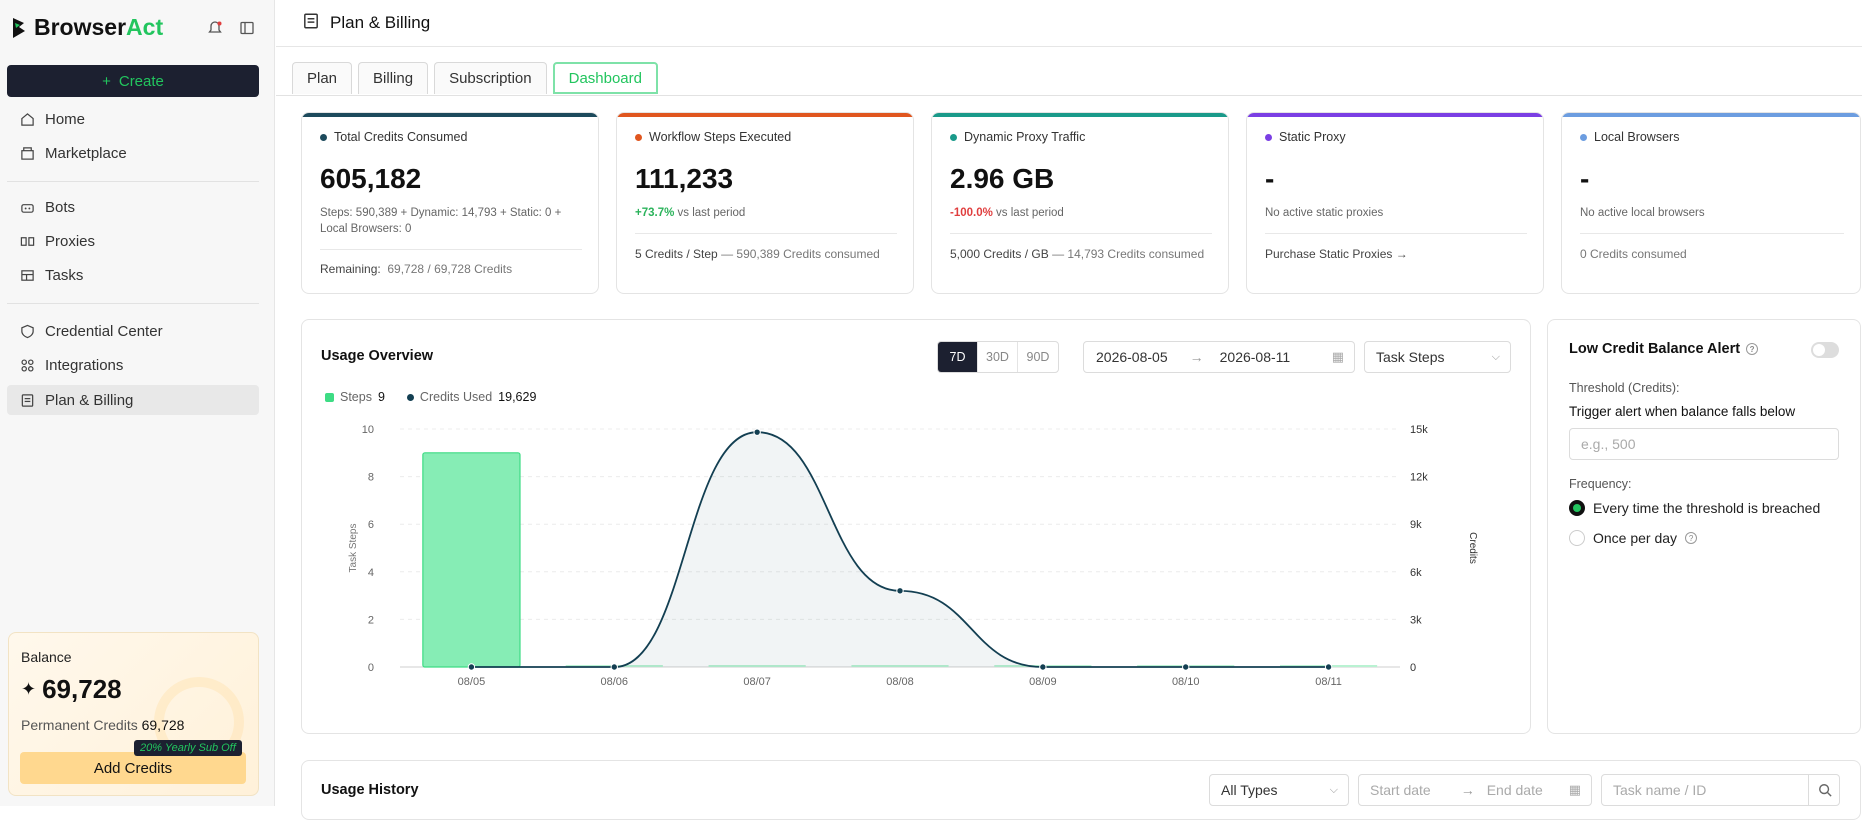 This screenshot has width=1862, height=820. I want to click on create-button: + Create, so click(133, 81).